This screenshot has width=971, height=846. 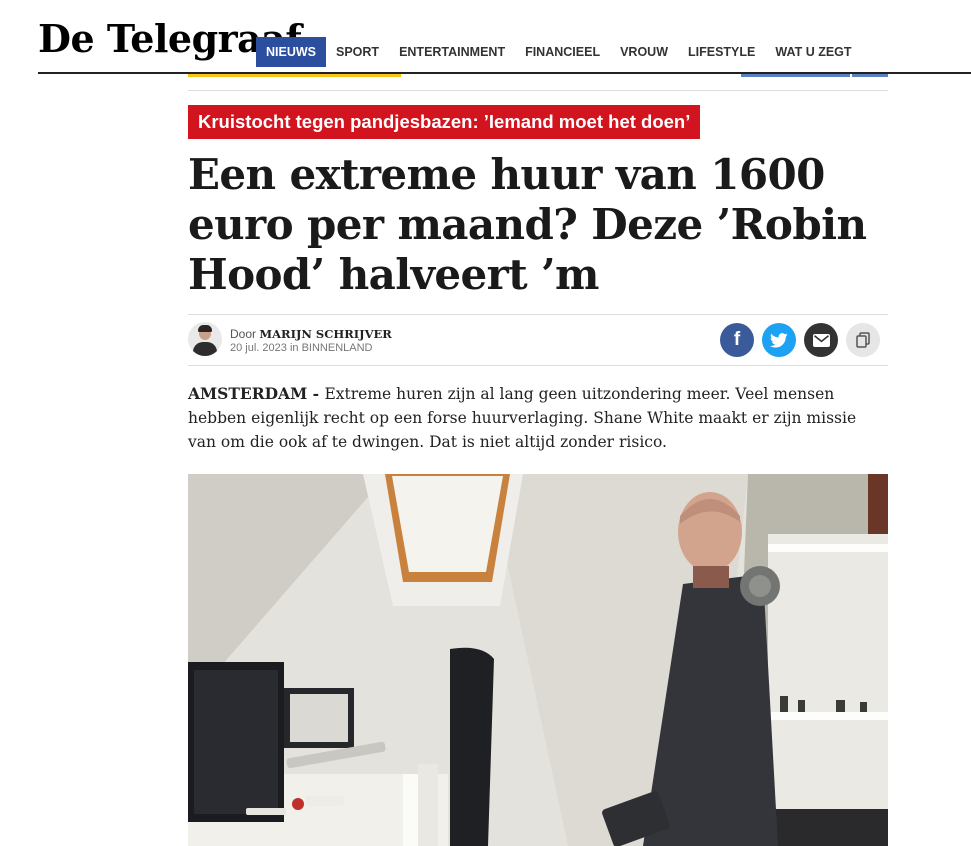 What do you see at coordinates (644, 52) in the screenshot?
I see `nav-item-vrouw: VROUW` at bounding box center [644, 52].